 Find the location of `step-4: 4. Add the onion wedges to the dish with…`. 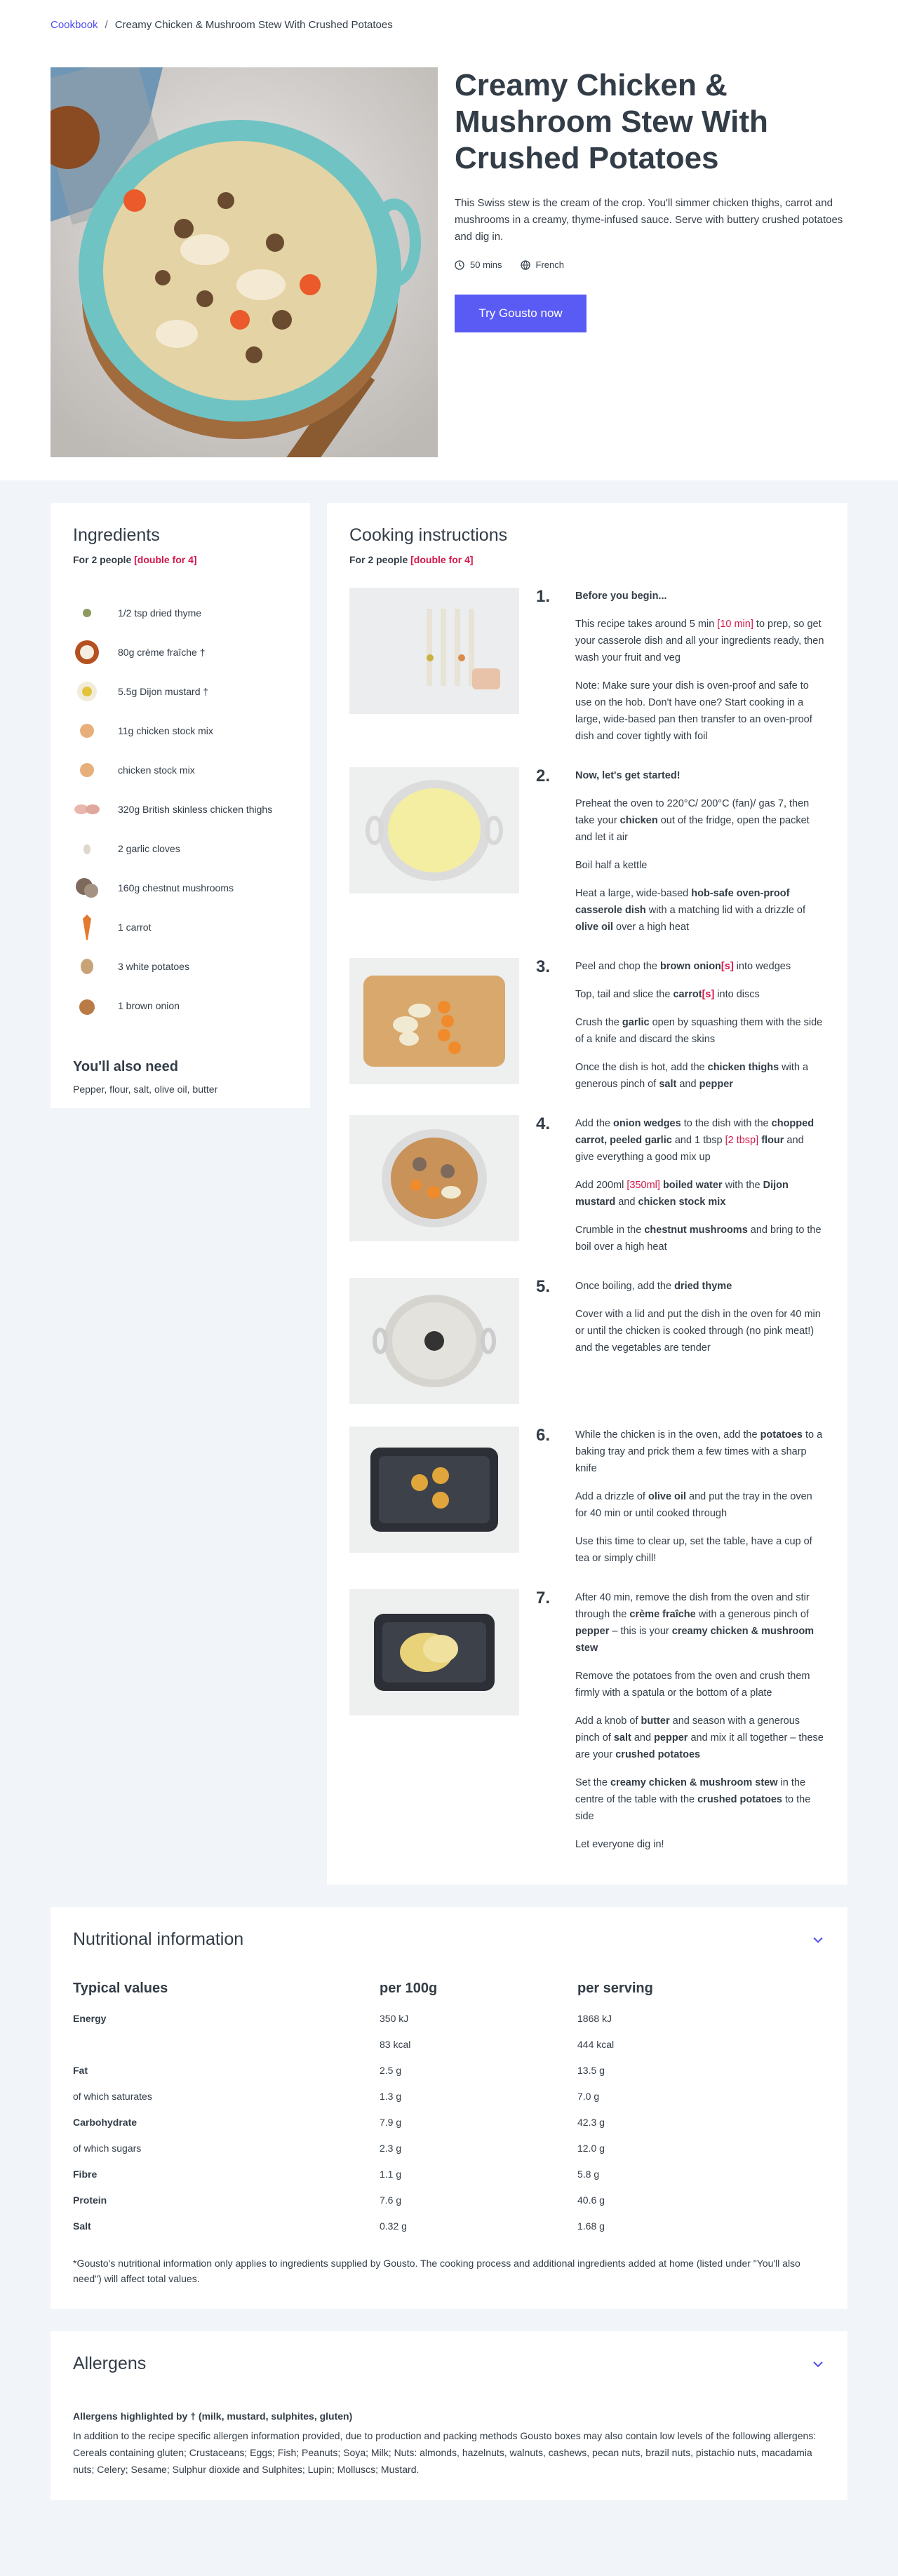

step-4: 4. Add the onion wedges to the dish with… is located at coordinates (587, 1185).